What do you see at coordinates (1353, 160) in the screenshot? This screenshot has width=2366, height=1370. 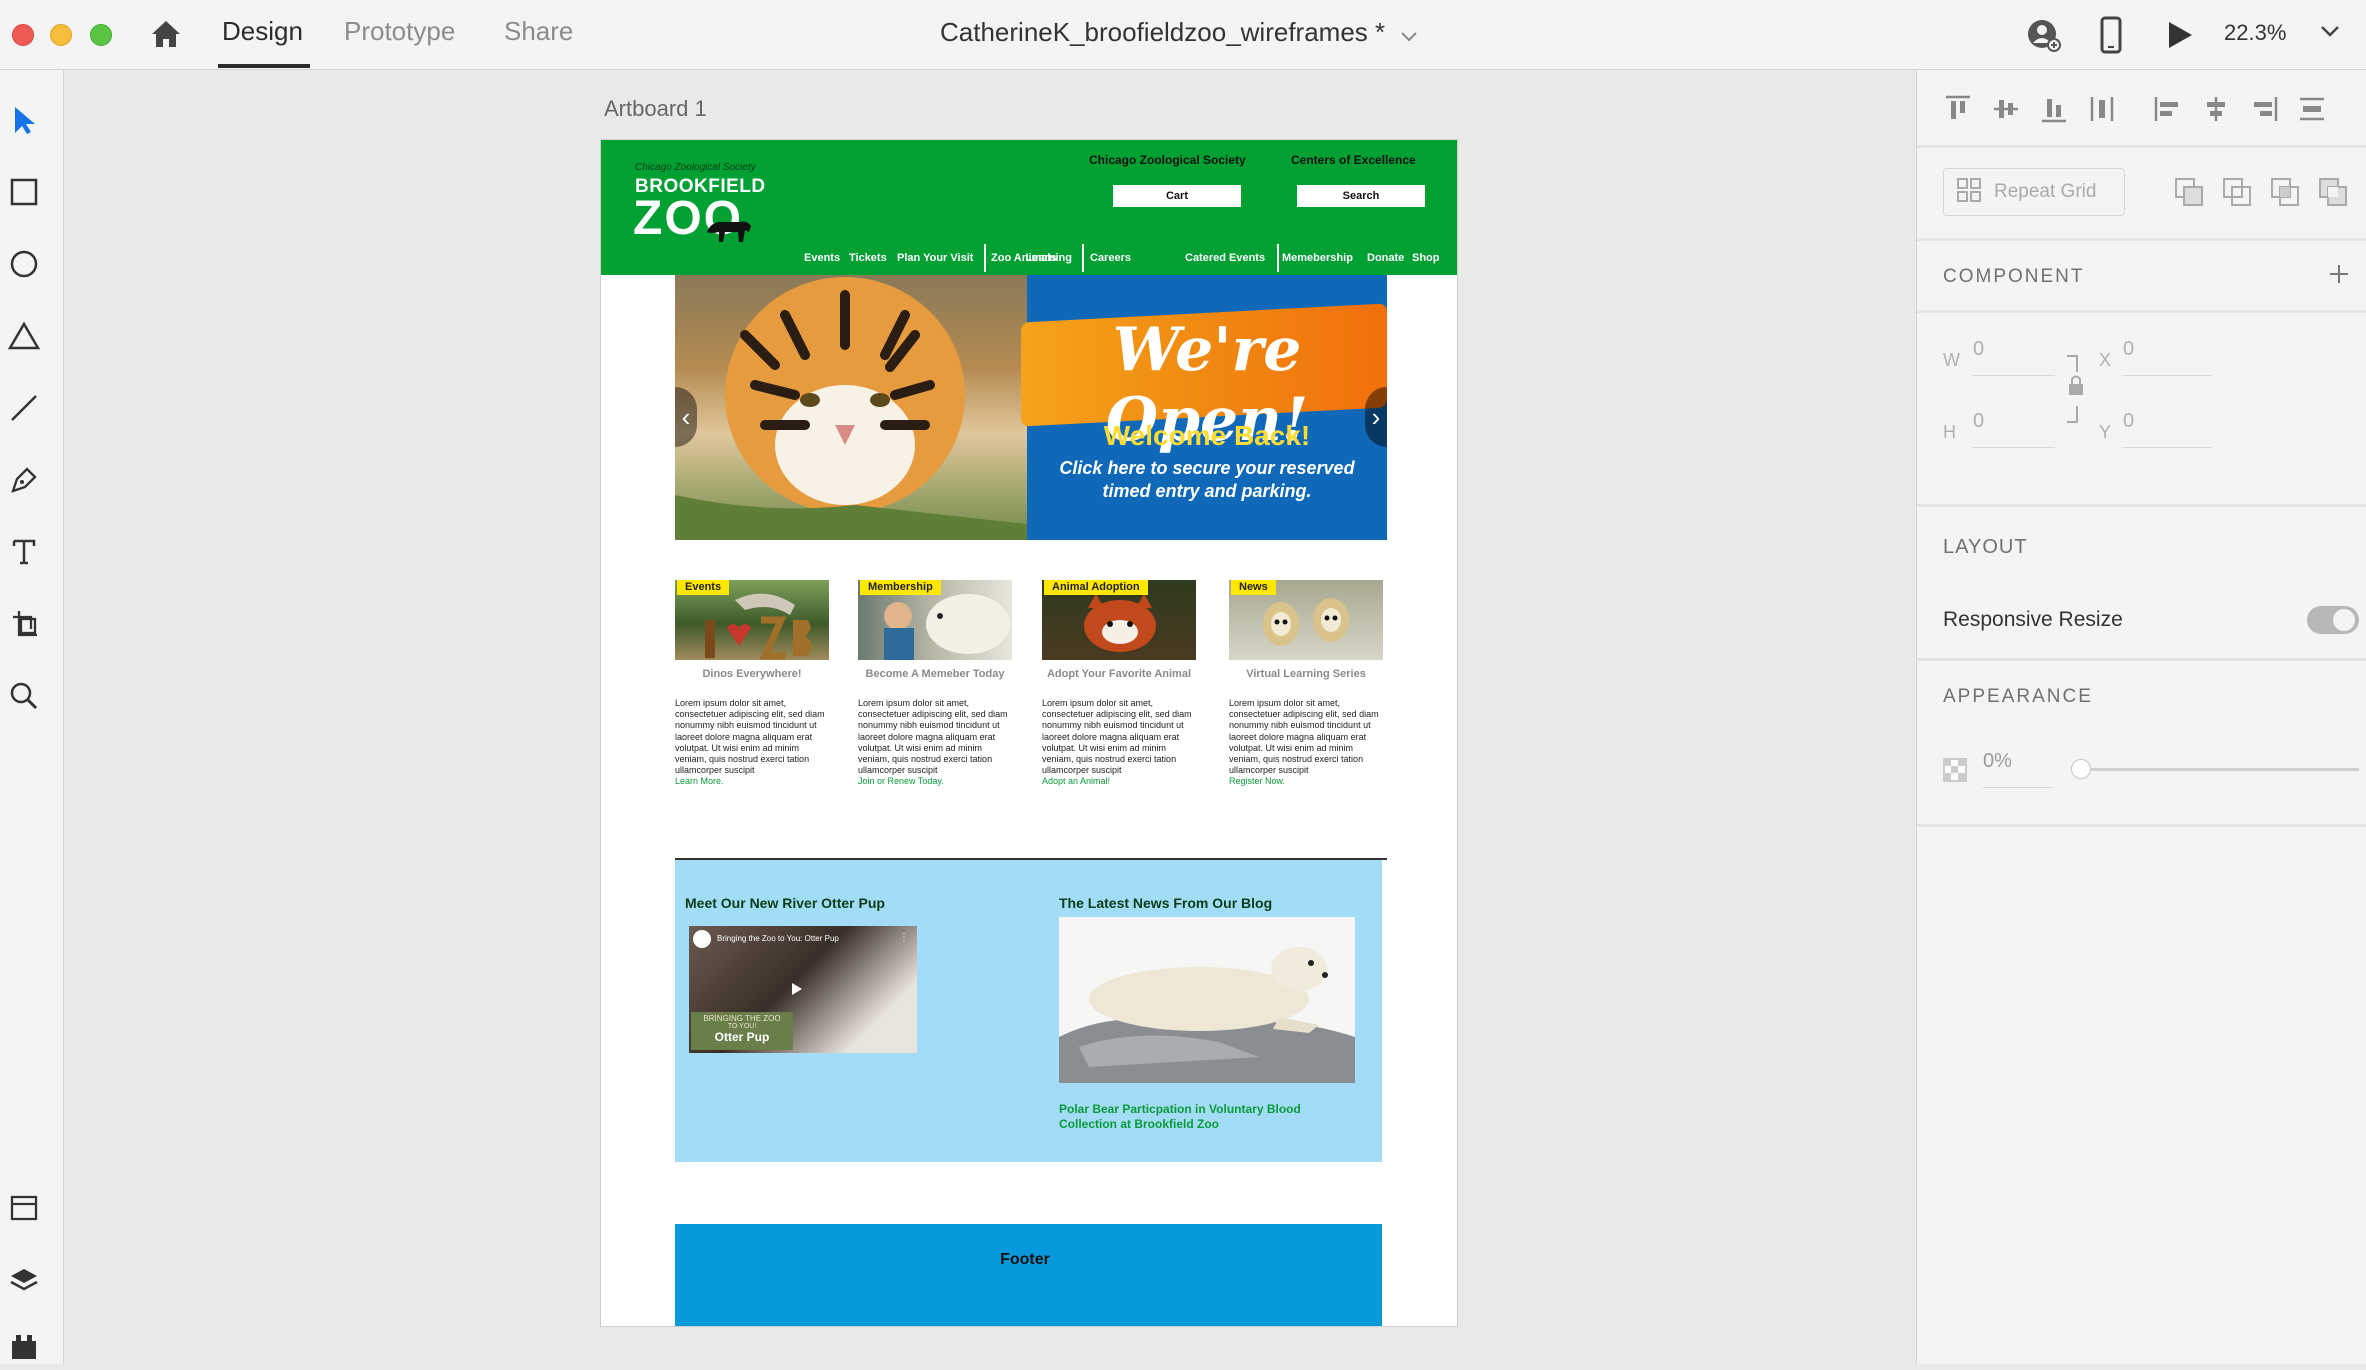 I see `header-link-centers: Centers of Excellence` at bounding box center [1353, 160].